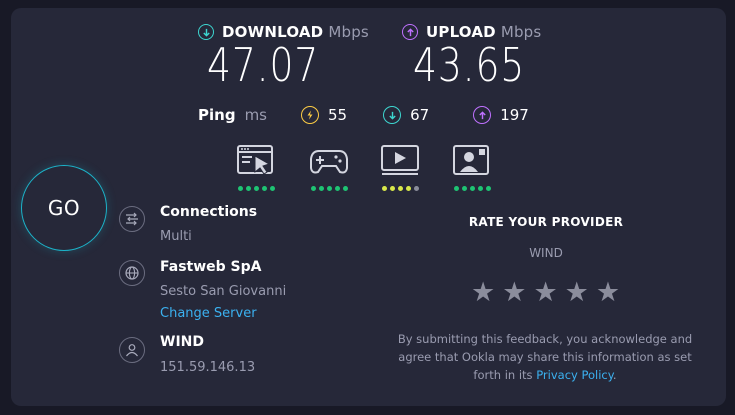 The width and height of the screenshot is (735, 415). What do you see at coordinates (348, 32) in the screenshot?
I see `download-unit: Mbps` at bounding box center [348, 32].